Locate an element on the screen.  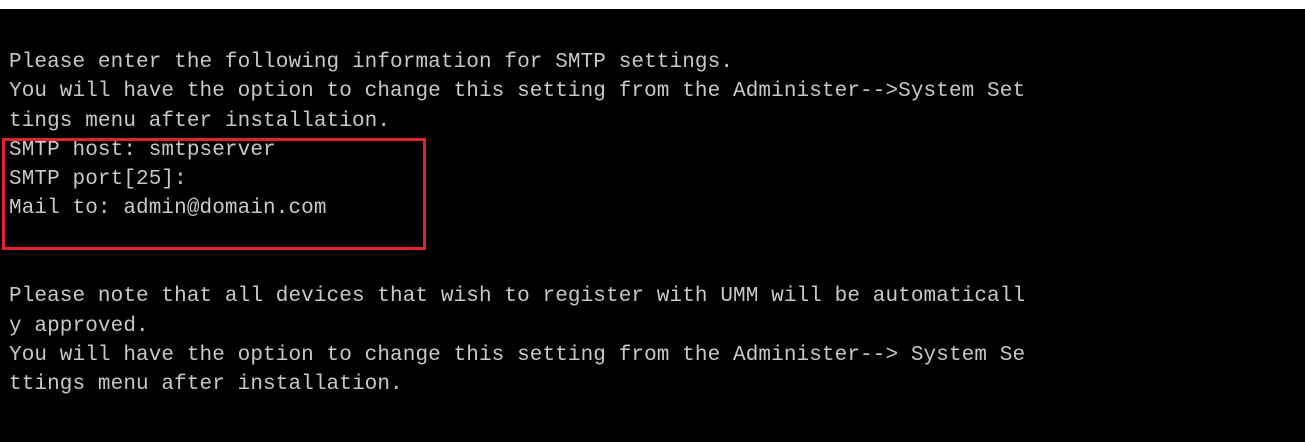
smtp-settings-highlight-box is located at coordinates (214, 194).